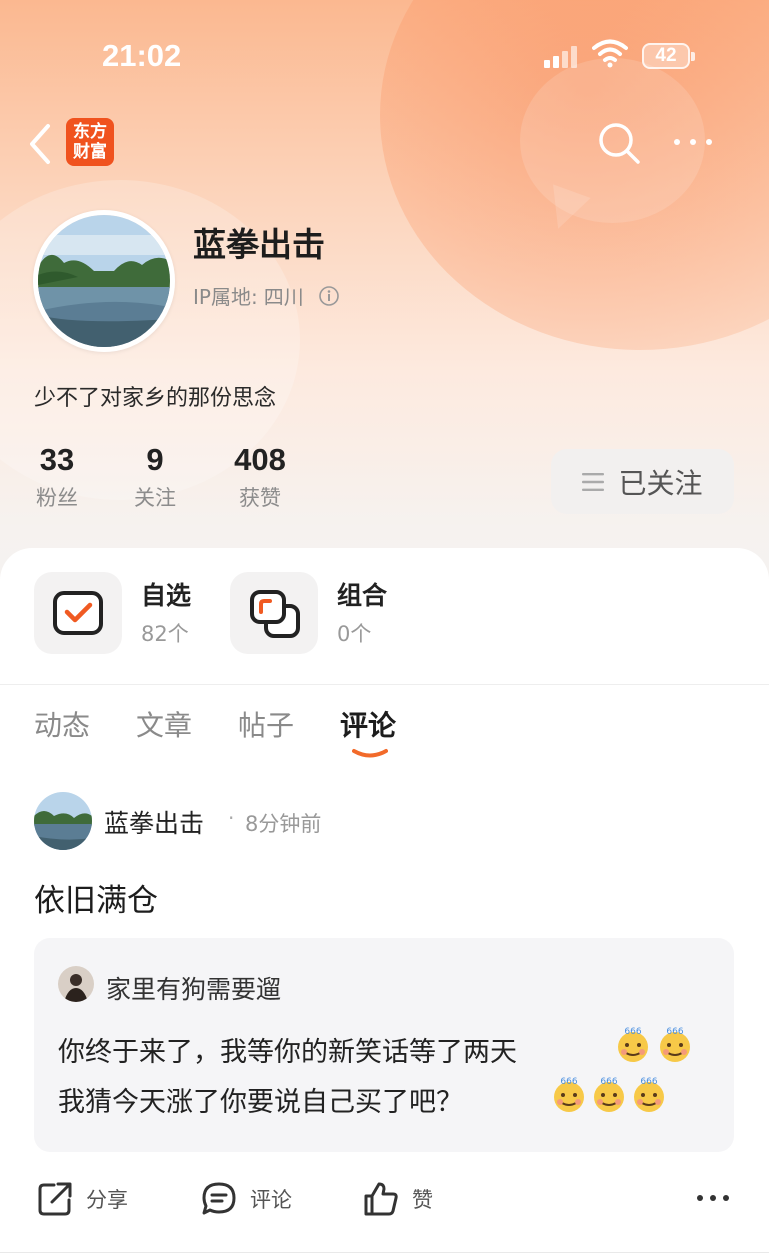 Image resolution: width=769 pixels, height=1258 pixels. What do you see at coordinates (713, 1198) in the screenshot?
I see `post-more-icon` at bounding box center [713, 1198].